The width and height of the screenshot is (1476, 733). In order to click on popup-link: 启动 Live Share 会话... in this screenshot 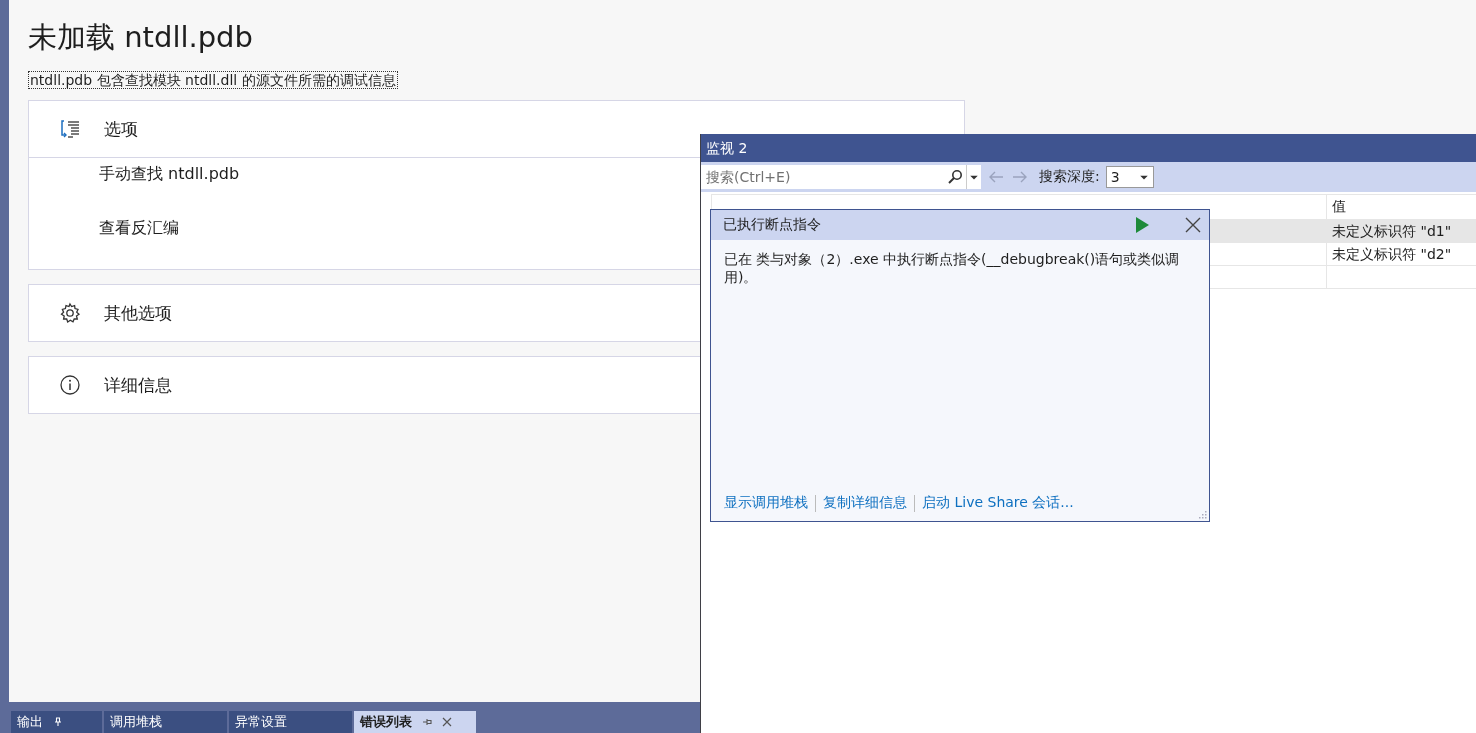, I will do `click(998, 503)`.